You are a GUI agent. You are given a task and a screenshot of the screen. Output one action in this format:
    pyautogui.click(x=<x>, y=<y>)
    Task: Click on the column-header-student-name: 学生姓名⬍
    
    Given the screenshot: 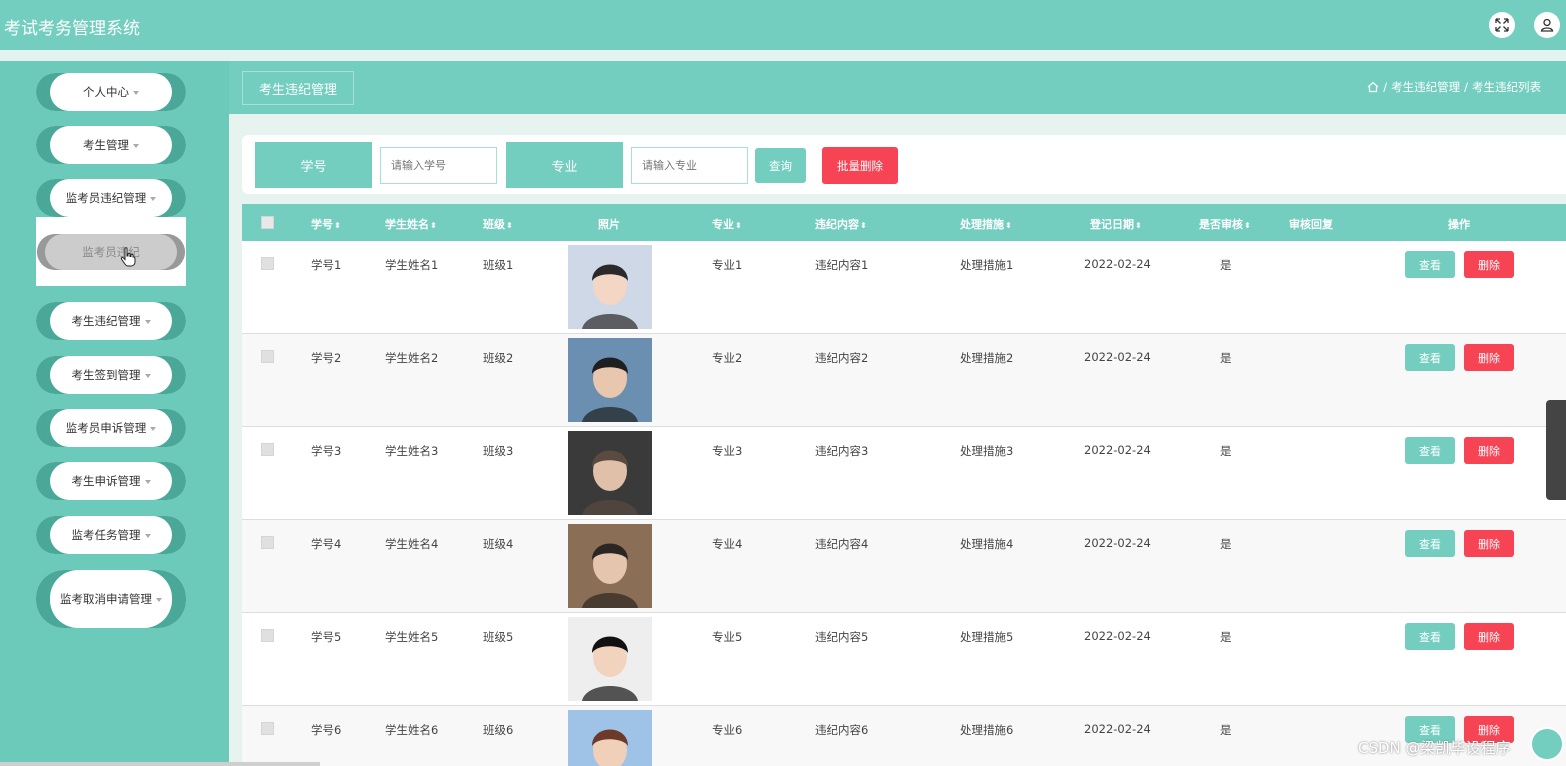 What is the action you would take?
    pyautogui.click(x=411, y=224)
    